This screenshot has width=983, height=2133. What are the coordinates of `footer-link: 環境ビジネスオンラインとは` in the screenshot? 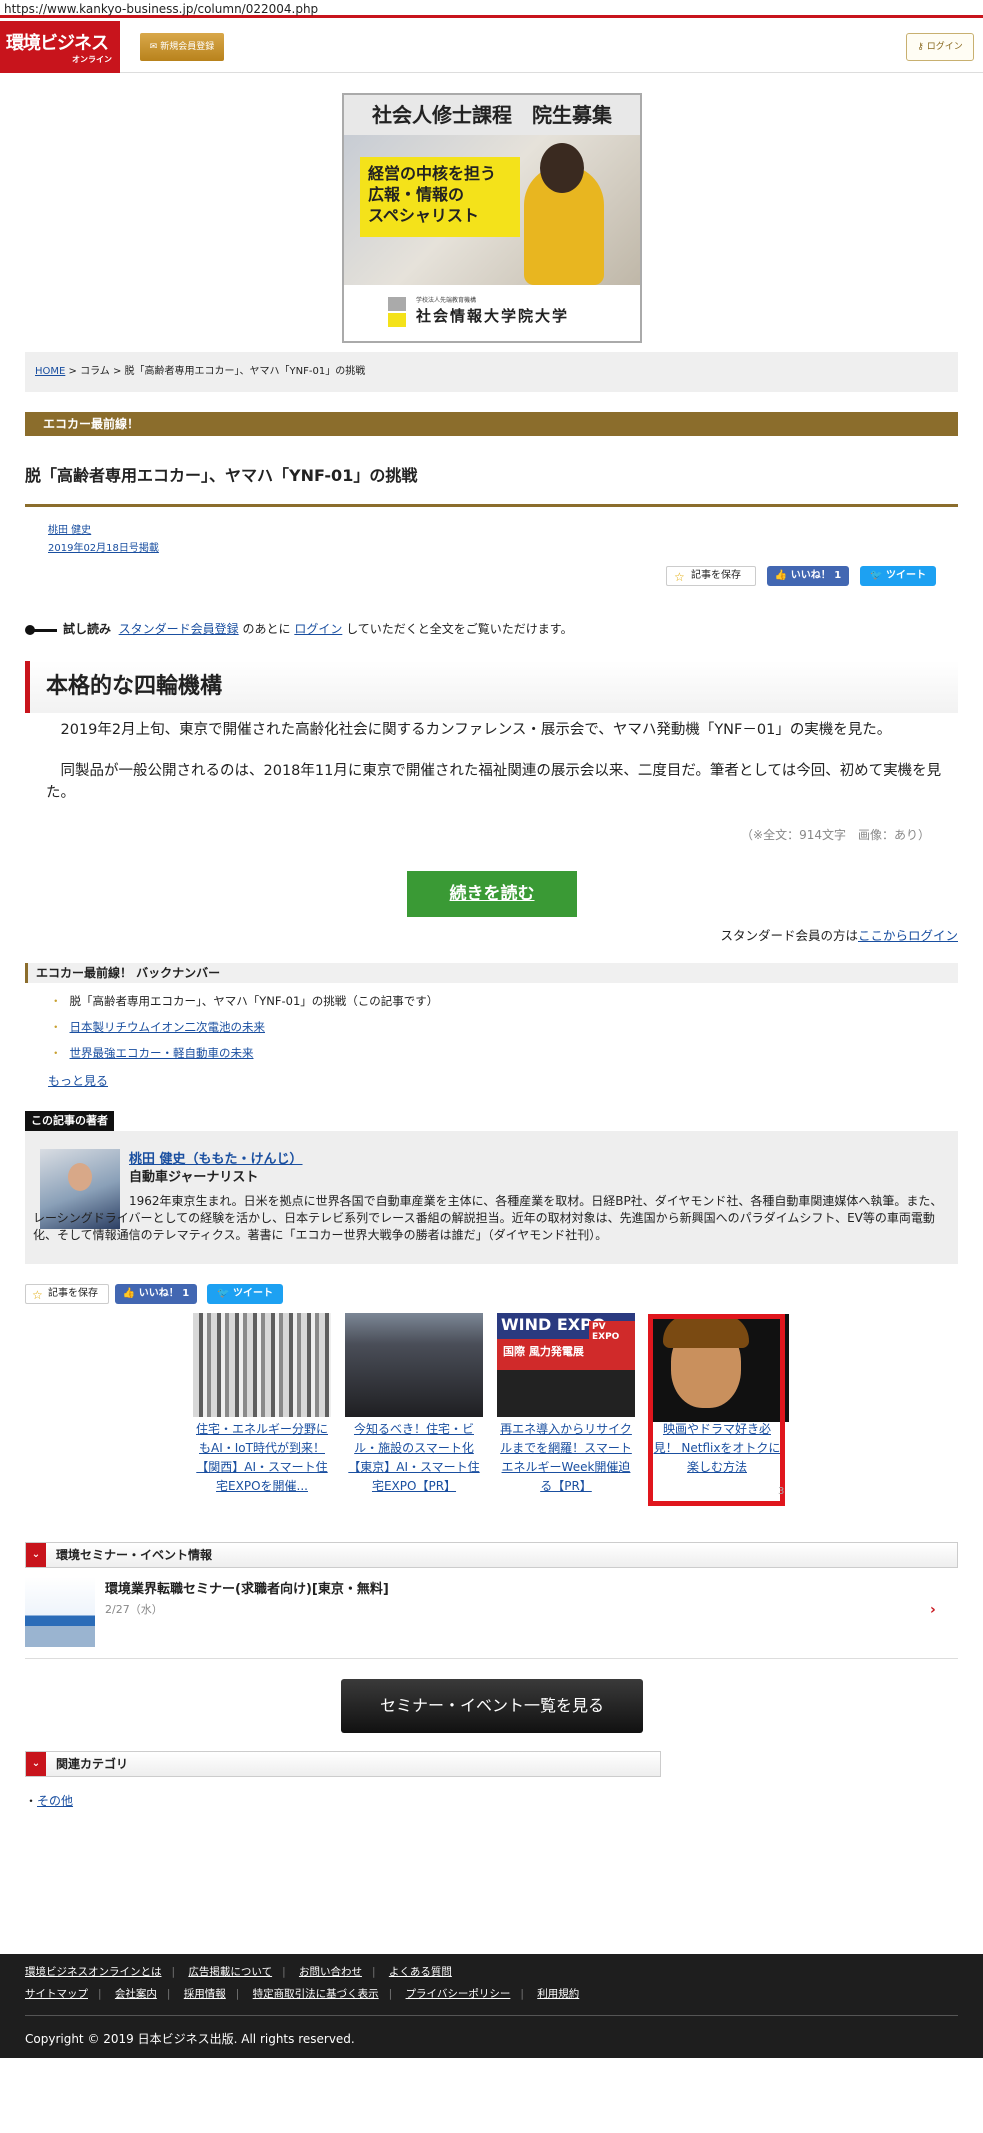 It's located at (93, 1972).